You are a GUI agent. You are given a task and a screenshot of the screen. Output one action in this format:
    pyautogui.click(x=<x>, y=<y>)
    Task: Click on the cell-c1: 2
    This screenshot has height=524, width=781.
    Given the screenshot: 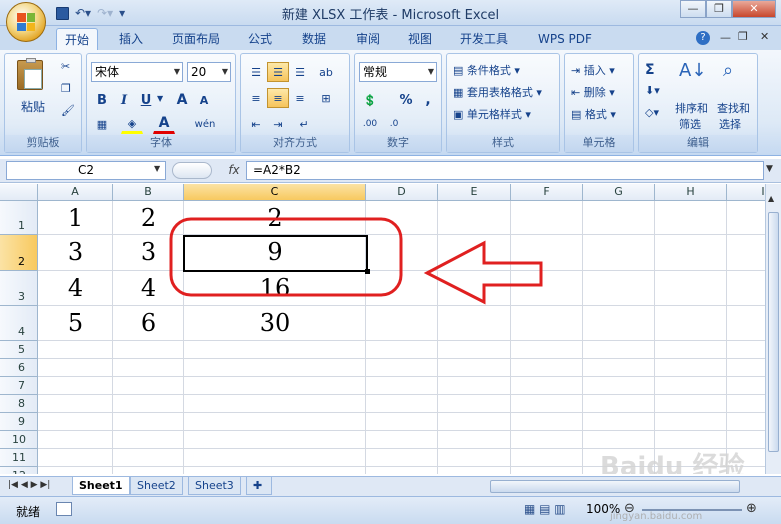 What is the action you would take?
    pyautogui.click(x=275, y=218)
    